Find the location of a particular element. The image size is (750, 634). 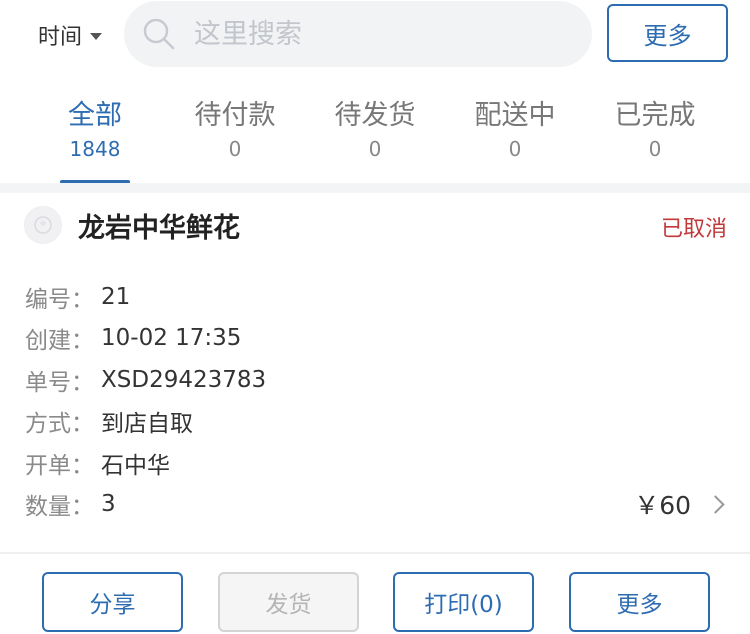

time-filter-label: 时间 is located at coordinates (60, 37).